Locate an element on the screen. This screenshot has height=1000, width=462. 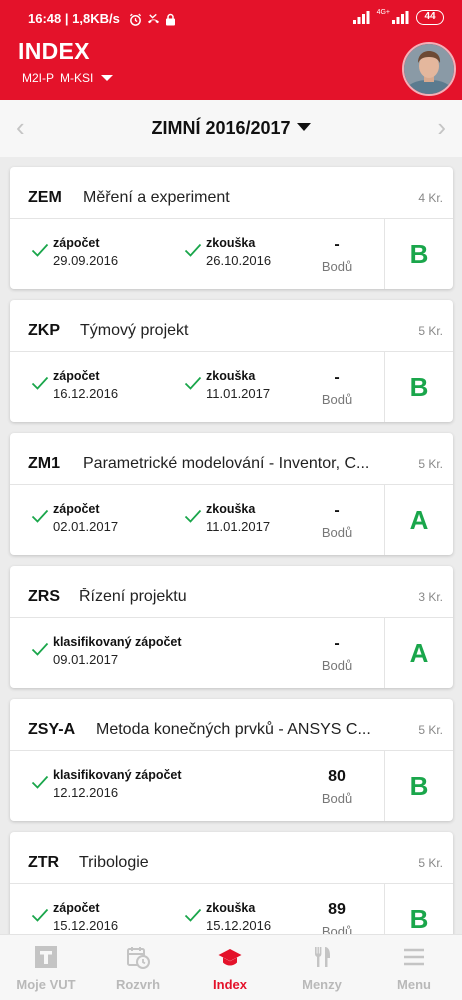
nav-label: Index is located at coordinates (230, 984).